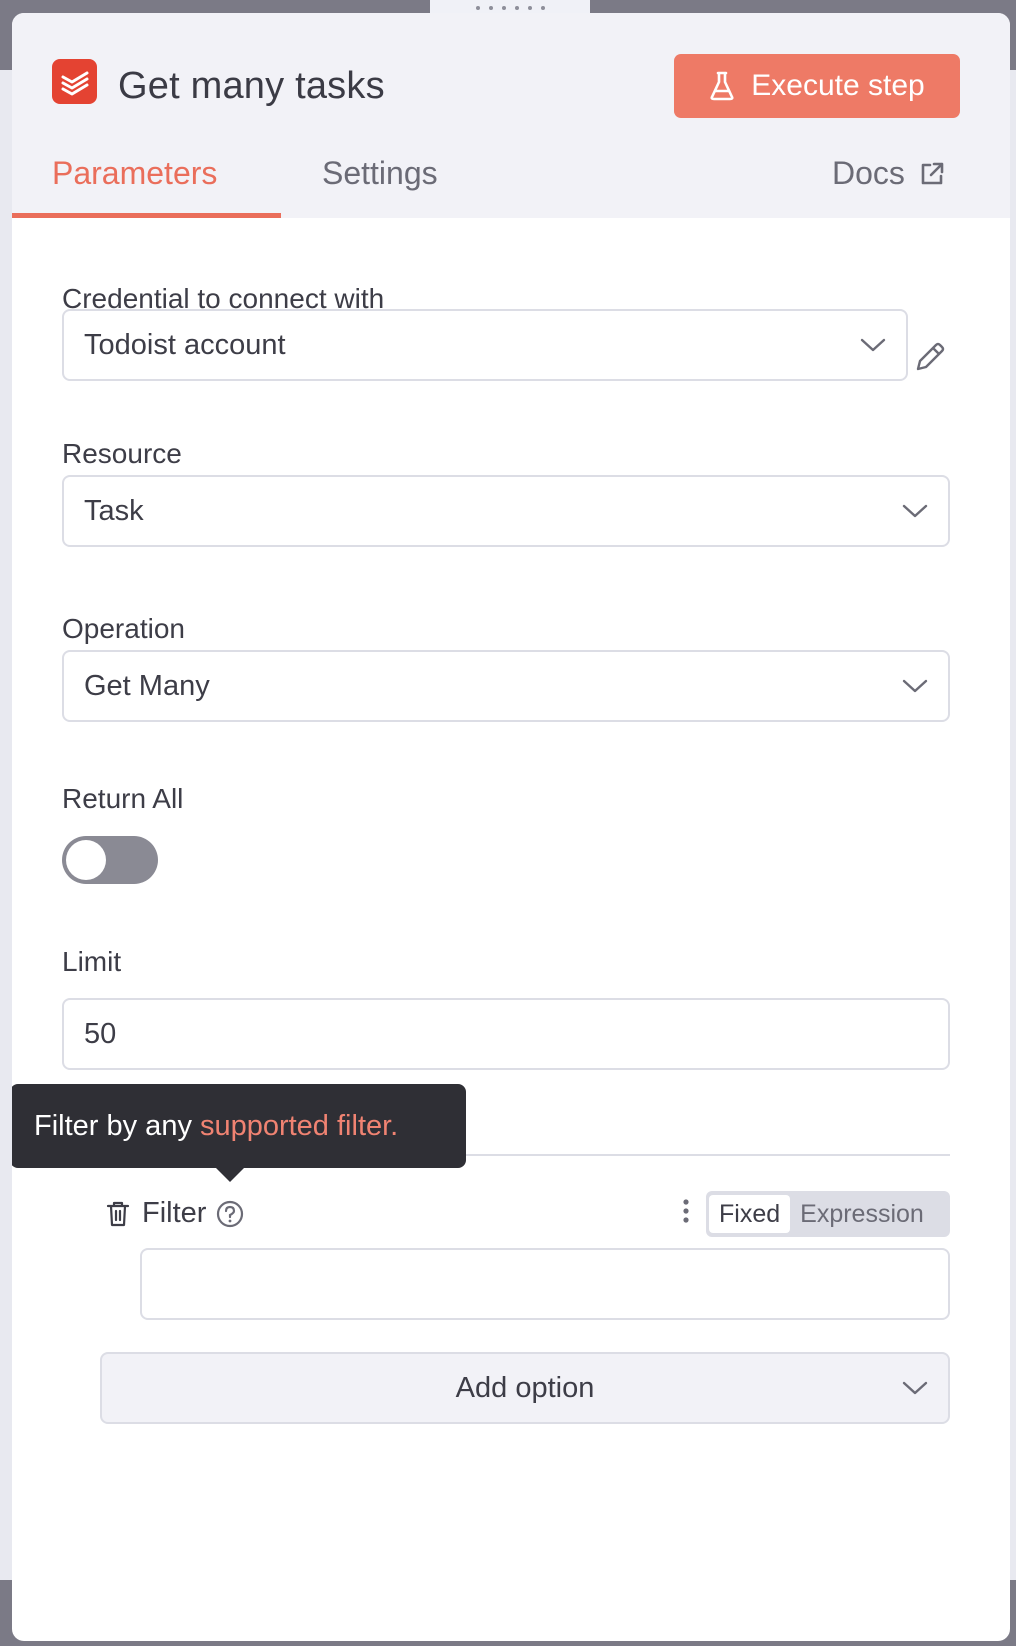 The height and width of the screenshot is (1646, 1016). Describe the element at coordinates (838, 85) in the screenshot. I see `execute-step-label: Execute step` at that location.